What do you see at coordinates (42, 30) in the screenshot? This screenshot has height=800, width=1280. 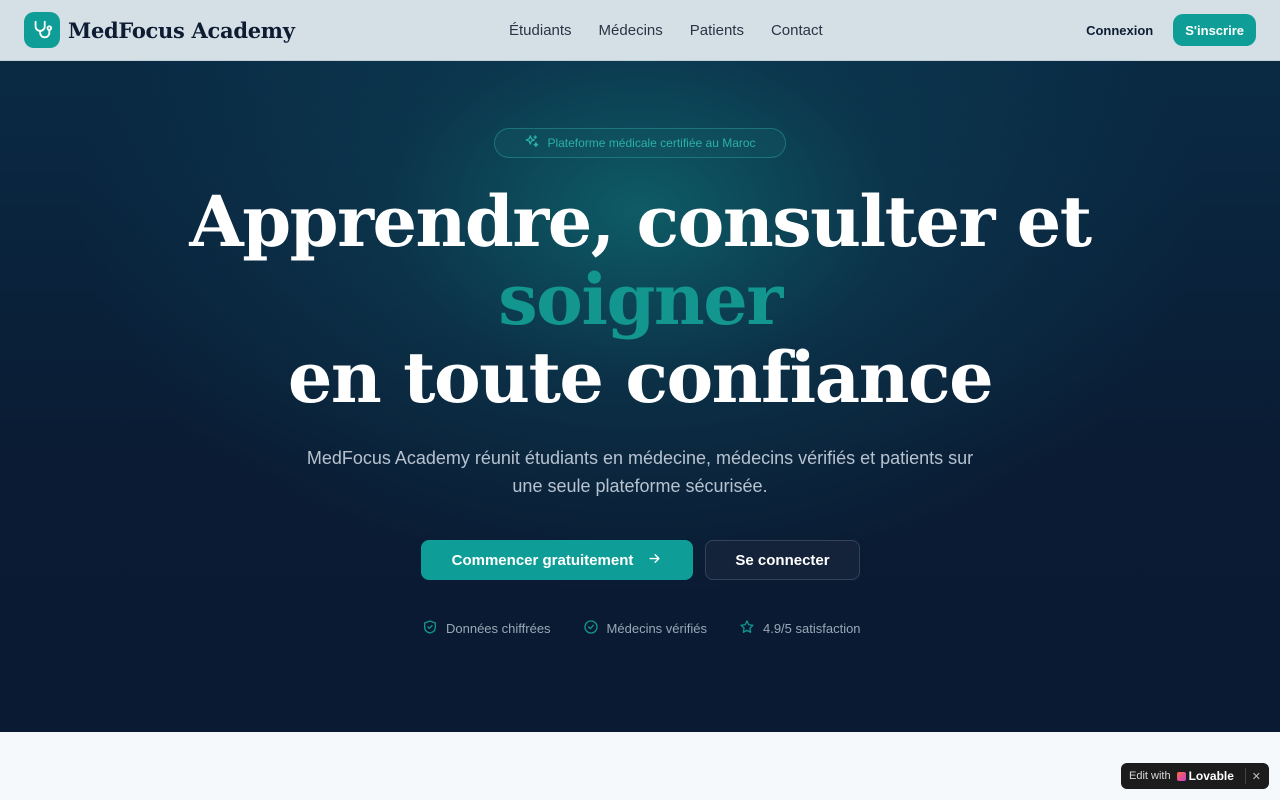 I see `stethoscope-icon` at bounding box center [42, 30].